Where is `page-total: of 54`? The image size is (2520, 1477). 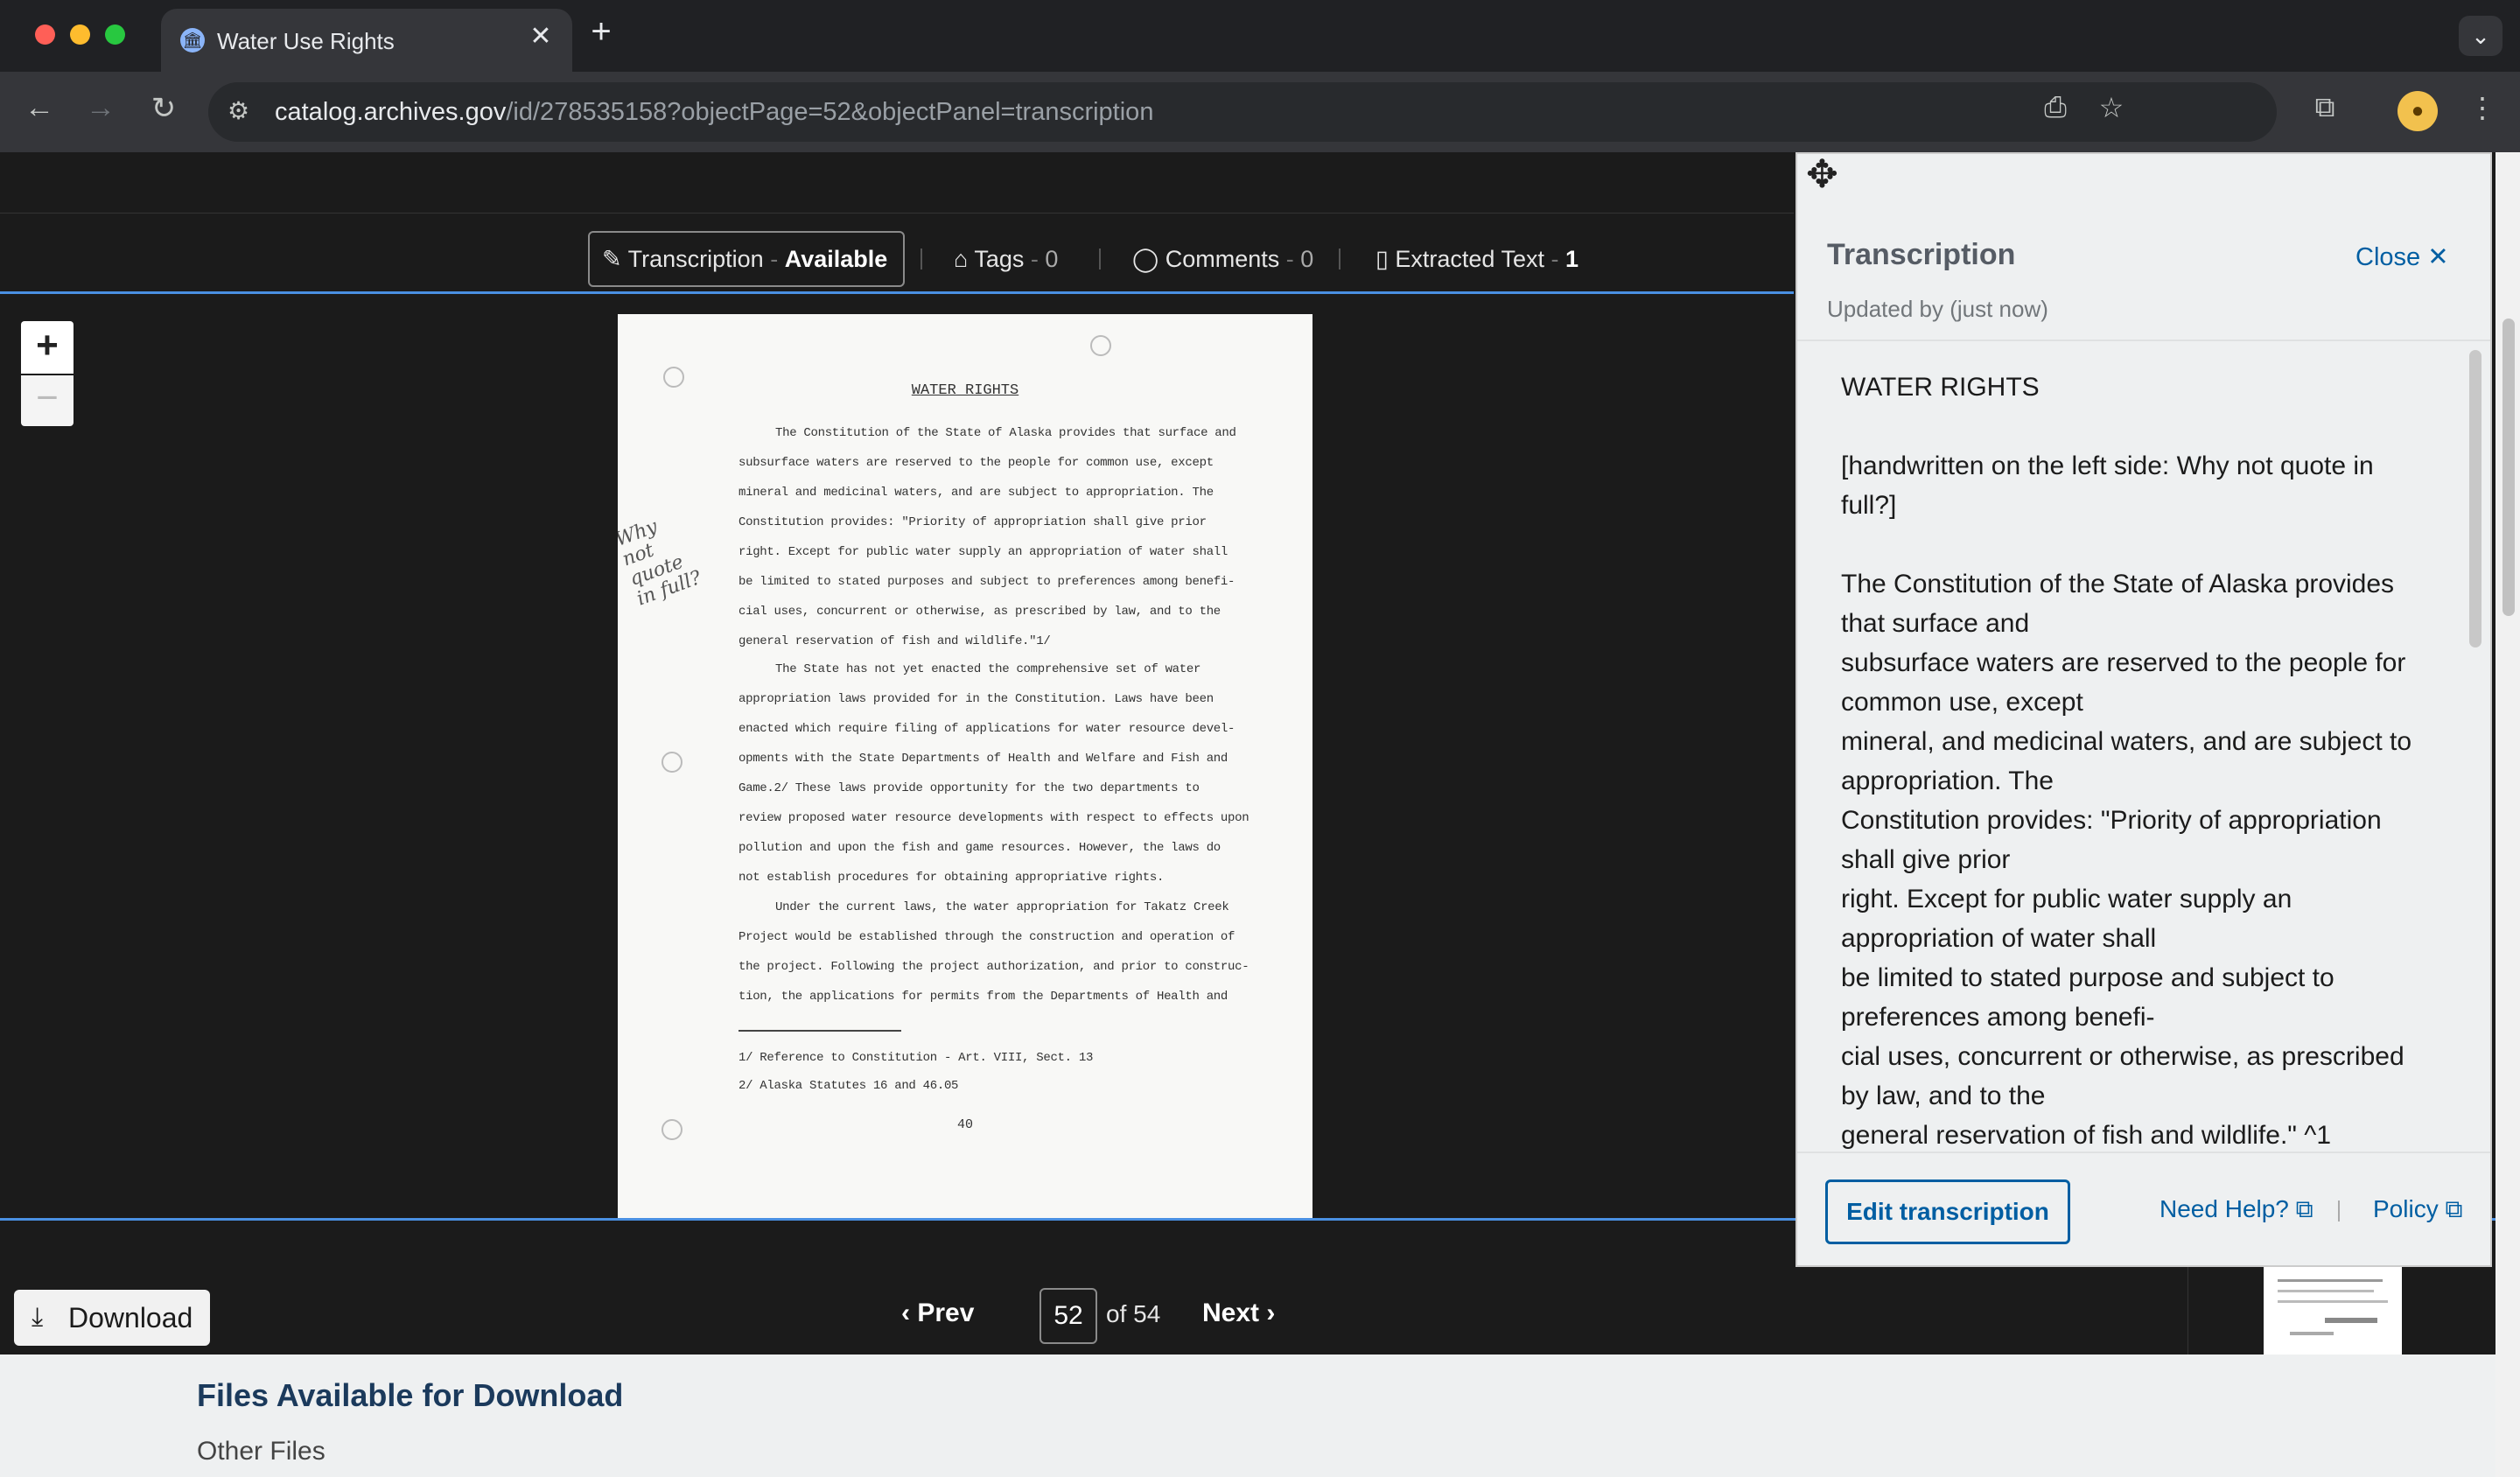
page-total: of 54 is located at coordinates (1133, 1313).